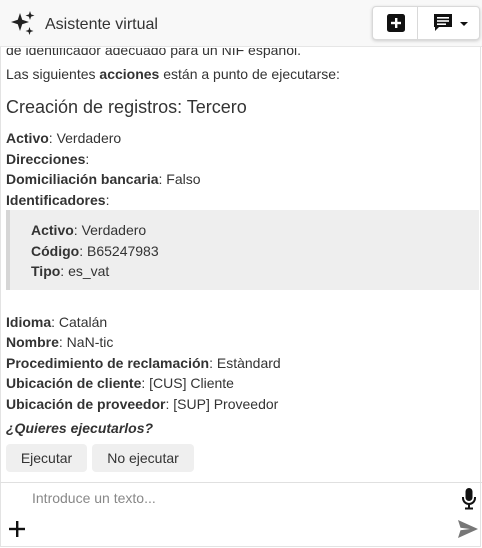 Image resolution: width=482 pixels, height=548 pixels. Describe the element at coordinates (241, 23) in the screenshot. I see `assistant-header: Asistente virtual` at that location.